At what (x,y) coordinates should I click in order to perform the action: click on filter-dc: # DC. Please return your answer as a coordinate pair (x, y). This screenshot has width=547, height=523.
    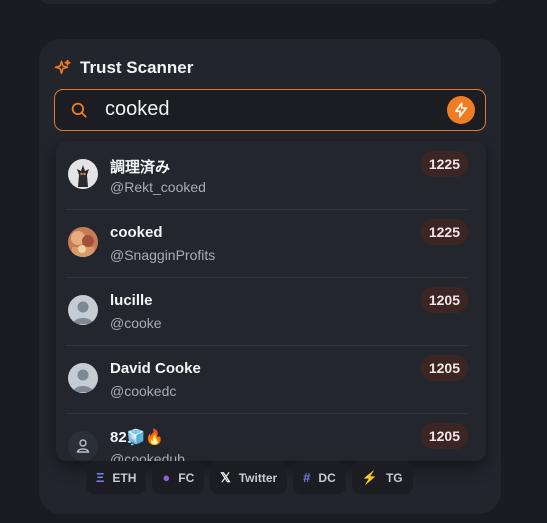
    Looking at the image, I should click on (319, 477).